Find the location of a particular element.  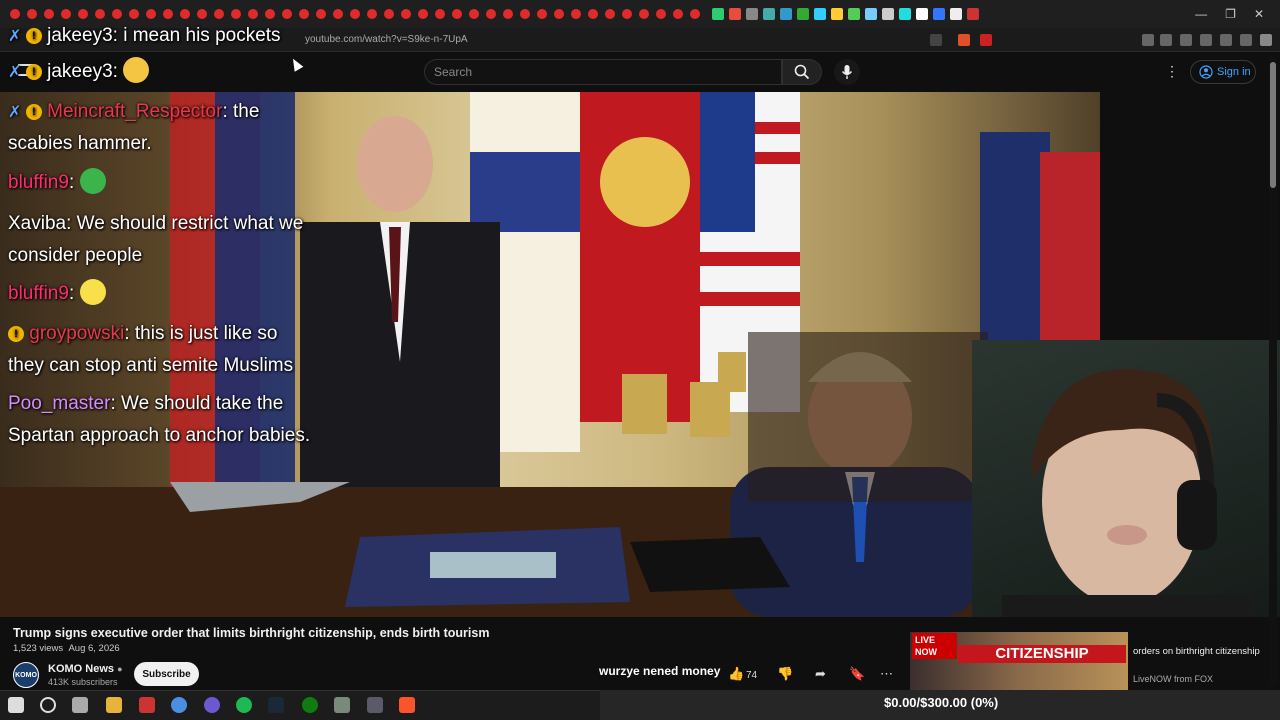

brave-icon is located at coordinates (407, 705).